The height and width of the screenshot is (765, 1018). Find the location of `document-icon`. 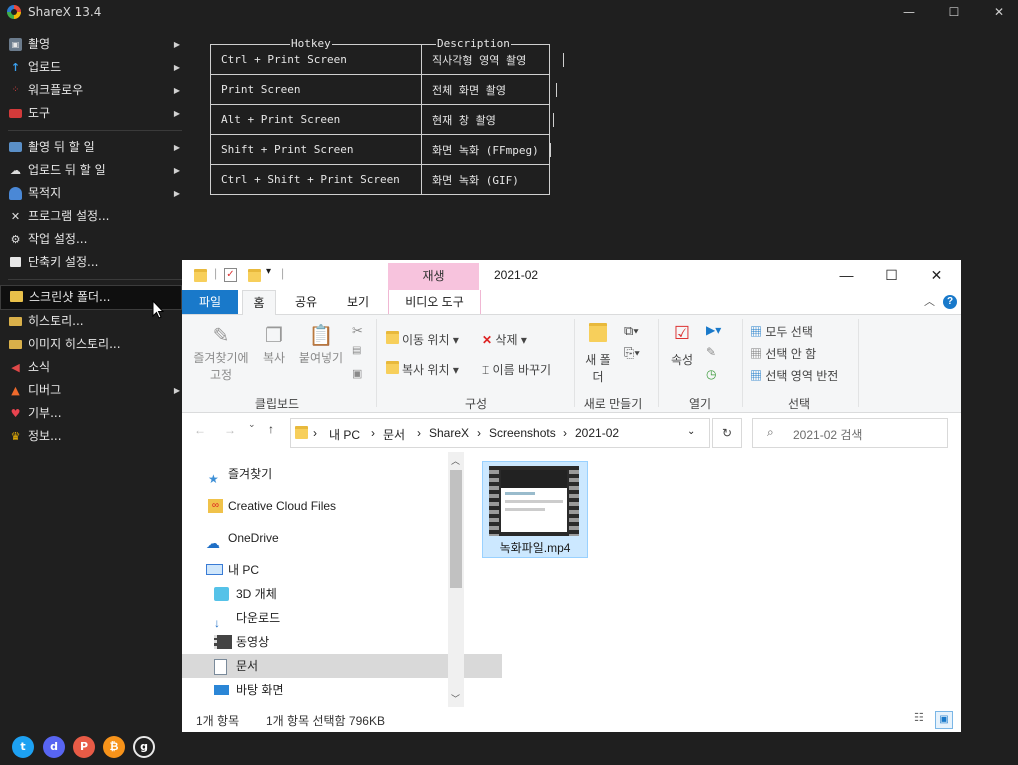

document-icon is located at coordinates (220, 667).